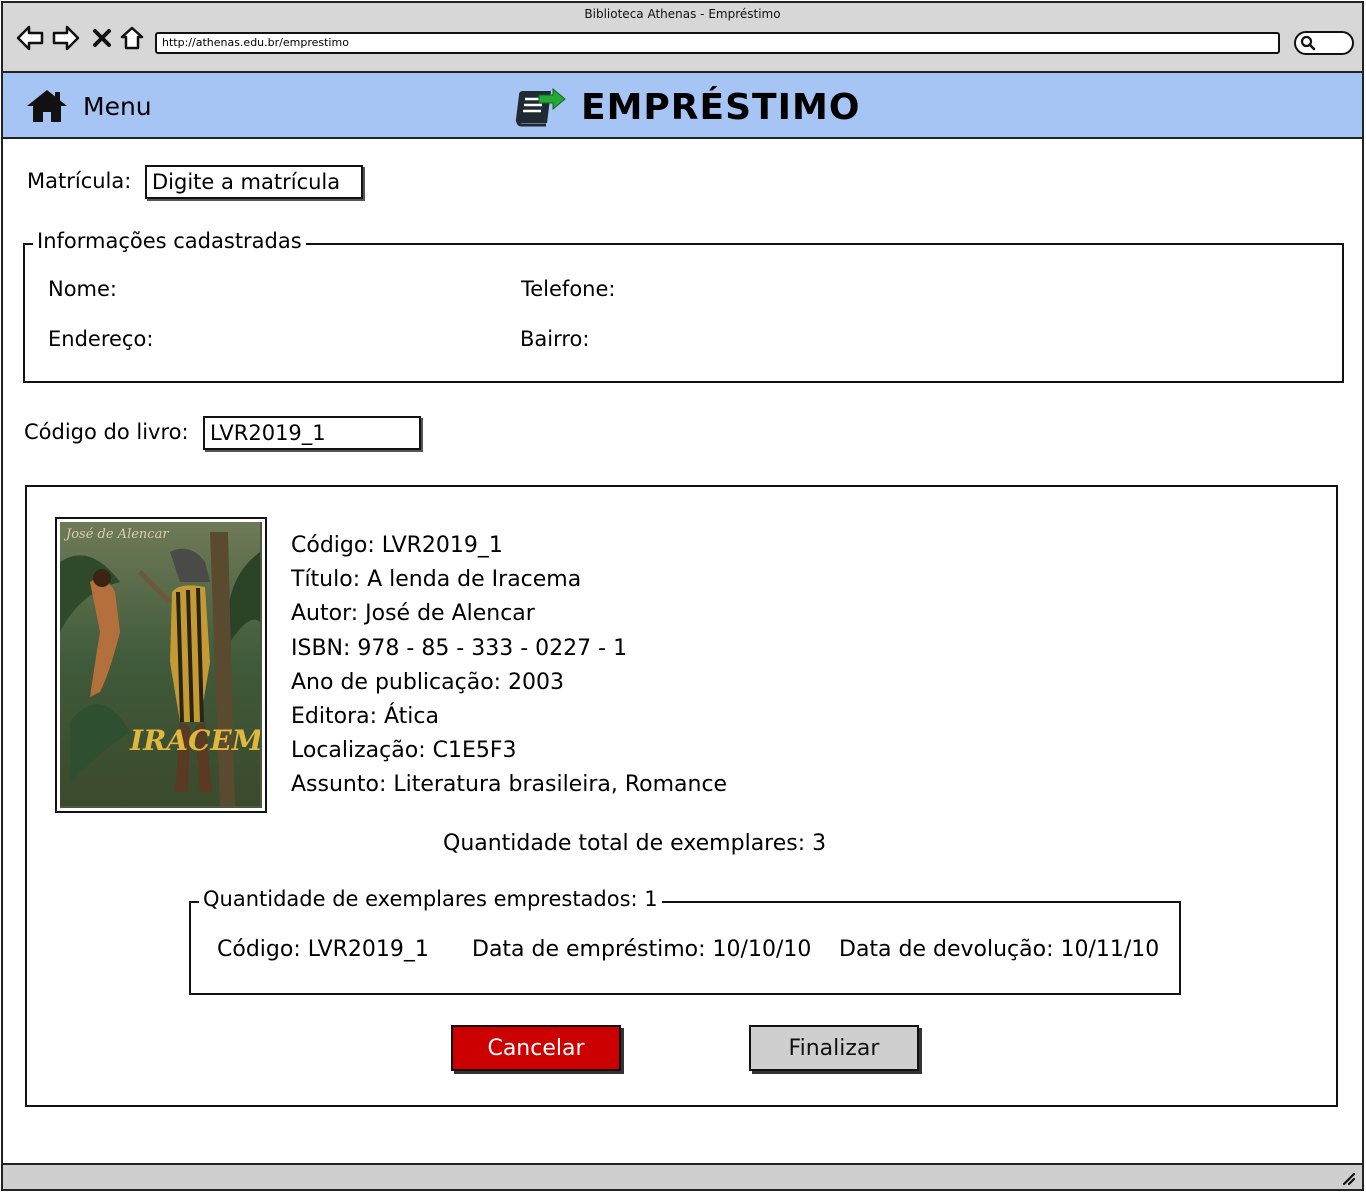 This screenshot has width=1366, height=1193. I want to click on back-arrow-icon, so click(30, 38).